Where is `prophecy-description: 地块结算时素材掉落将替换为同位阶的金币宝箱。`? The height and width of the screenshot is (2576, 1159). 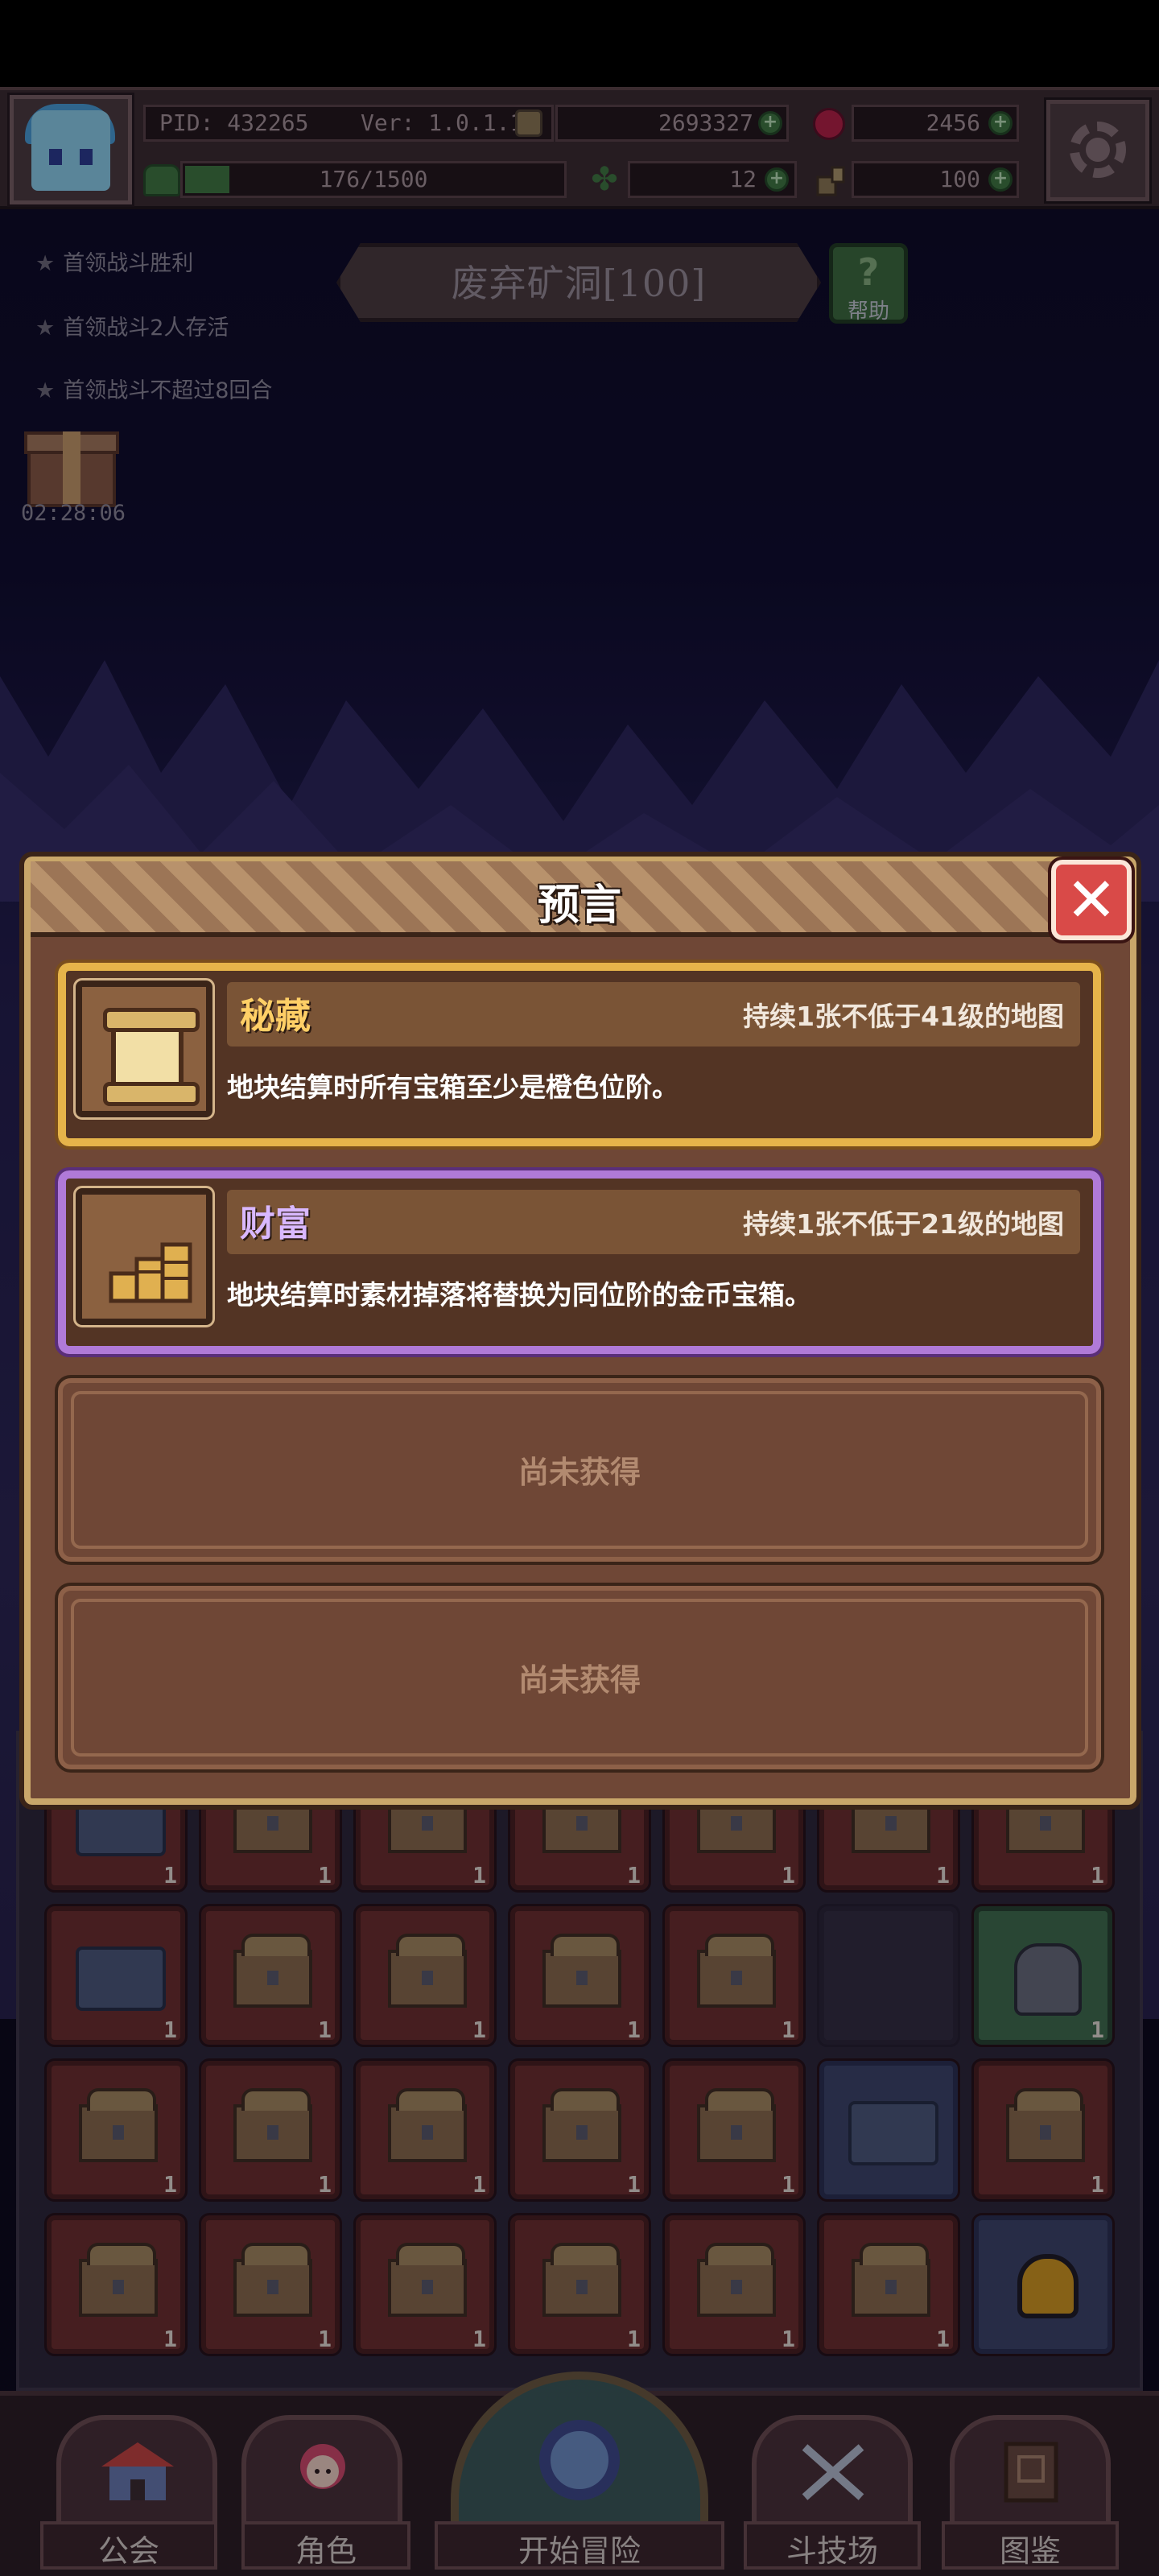
prophecy-description: 地块结算时素材掉落将替换为同位阶的金币宝箱。 is located at coordinates (519, 1295).